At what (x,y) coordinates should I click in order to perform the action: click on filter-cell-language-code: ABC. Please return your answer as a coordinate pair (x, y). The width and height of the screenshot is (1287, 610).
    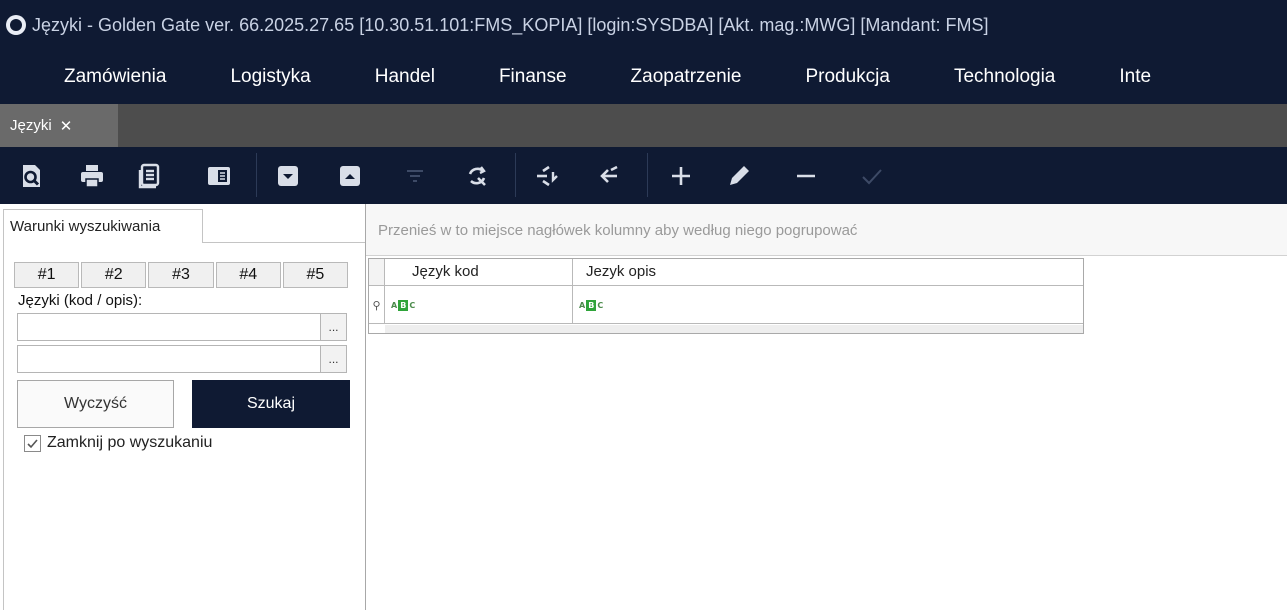
    Looking at the image, I should click on (479, 305).